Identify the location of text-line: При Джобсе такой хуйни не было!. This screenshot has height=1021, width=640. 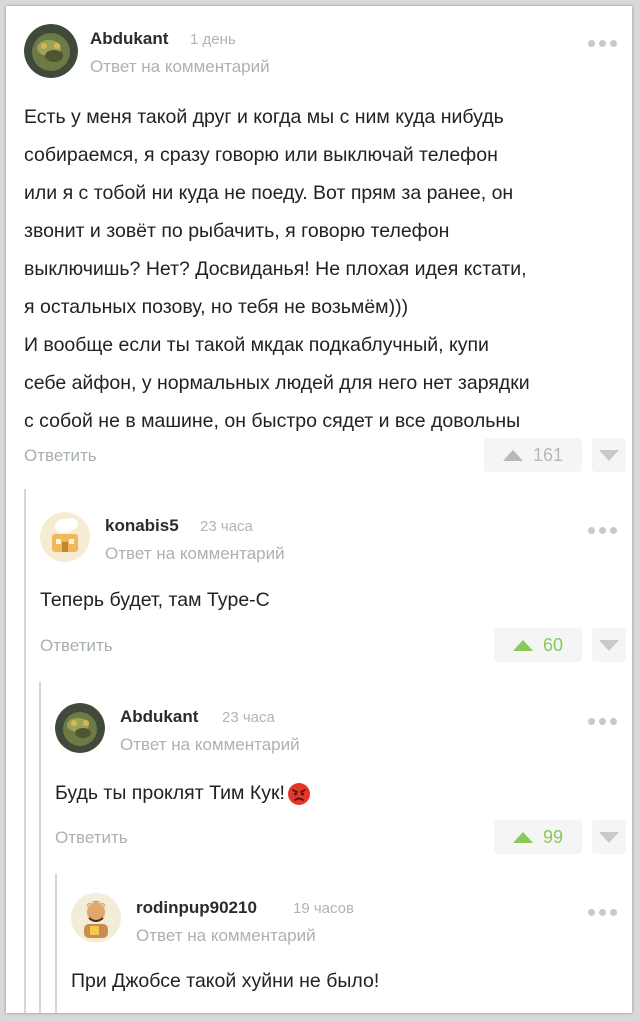
(225, 981).